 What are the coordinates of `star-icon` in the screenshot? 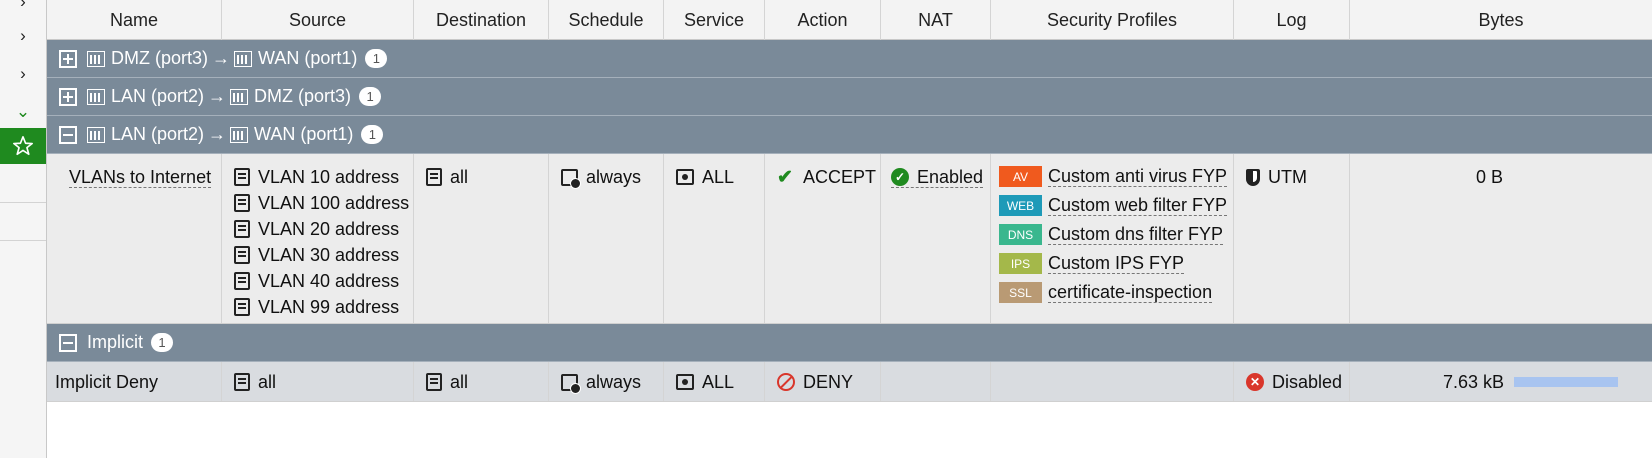 It's located at (23, 146).